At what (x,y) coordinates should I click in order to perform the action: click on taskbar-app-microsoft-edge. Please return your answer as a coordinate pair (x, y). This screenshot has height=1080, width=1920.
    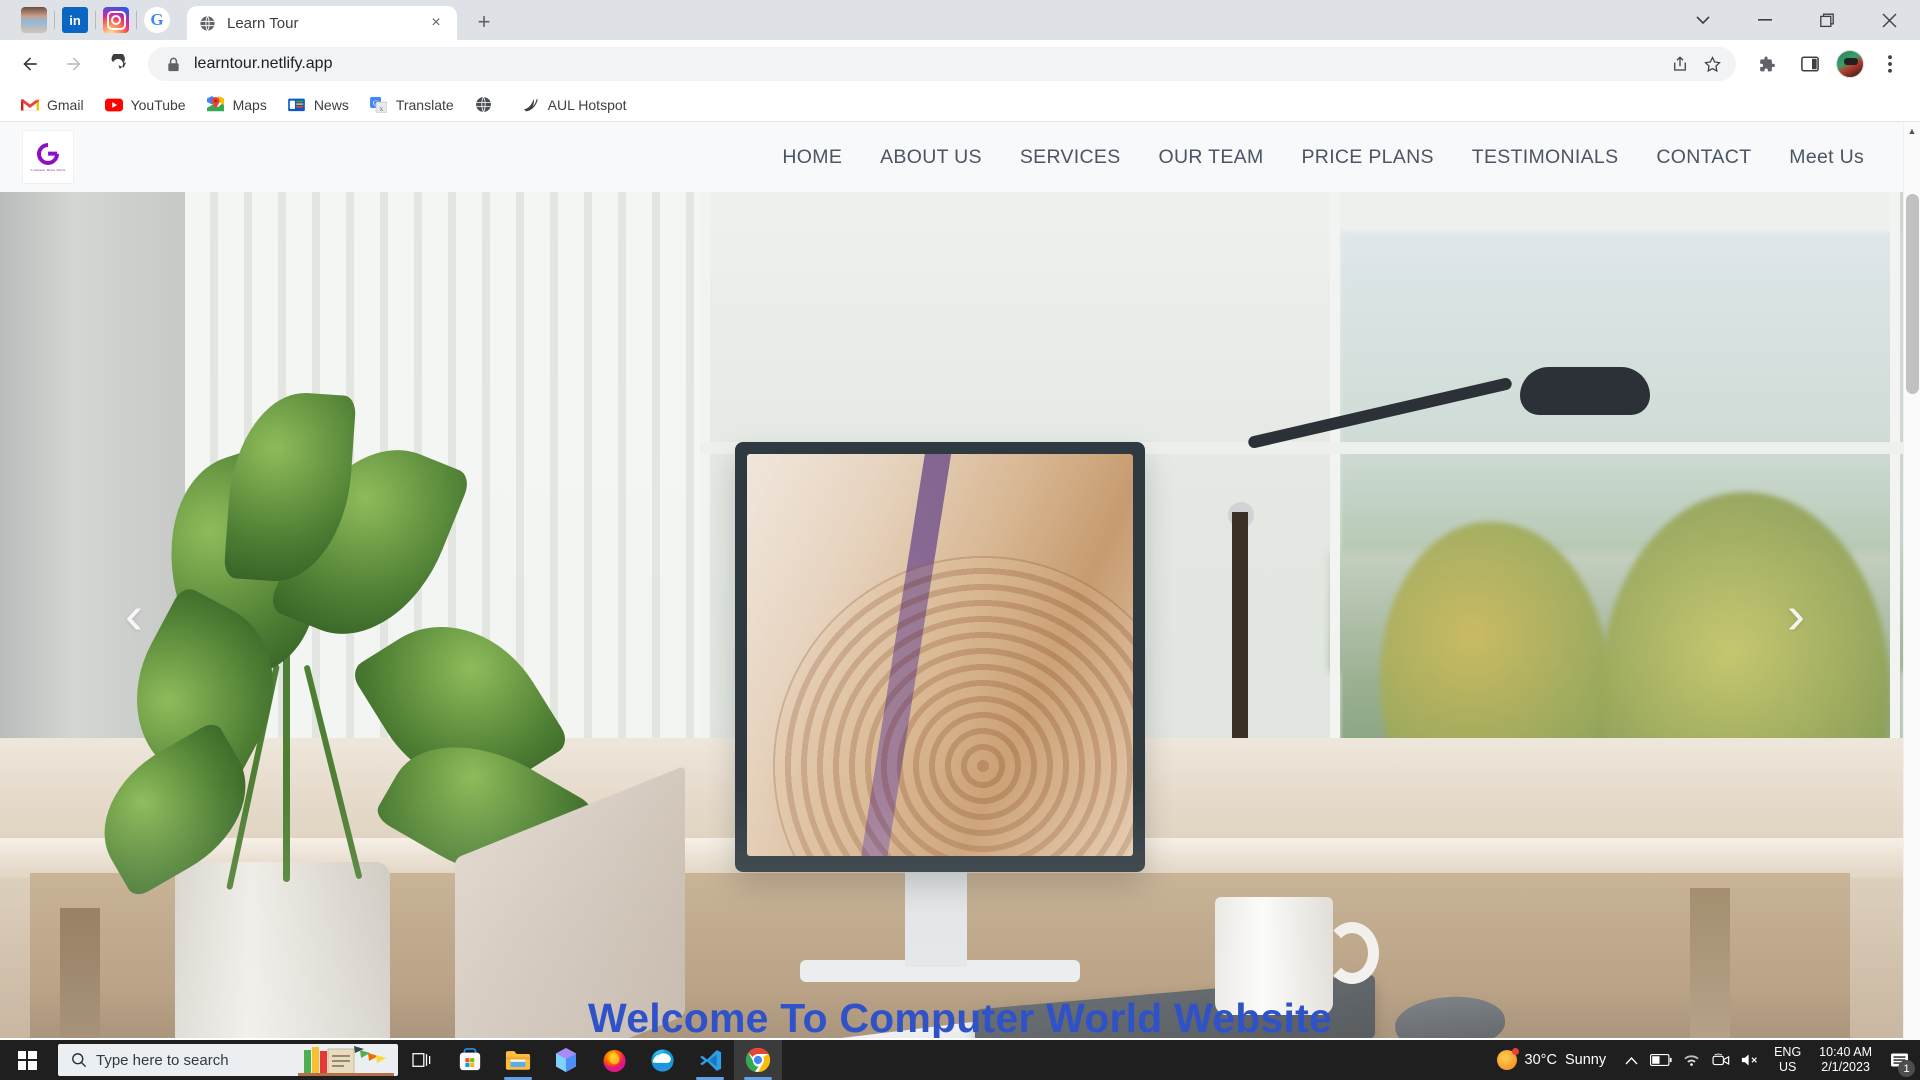
    Looking at the image, I should click on (662, 1060).